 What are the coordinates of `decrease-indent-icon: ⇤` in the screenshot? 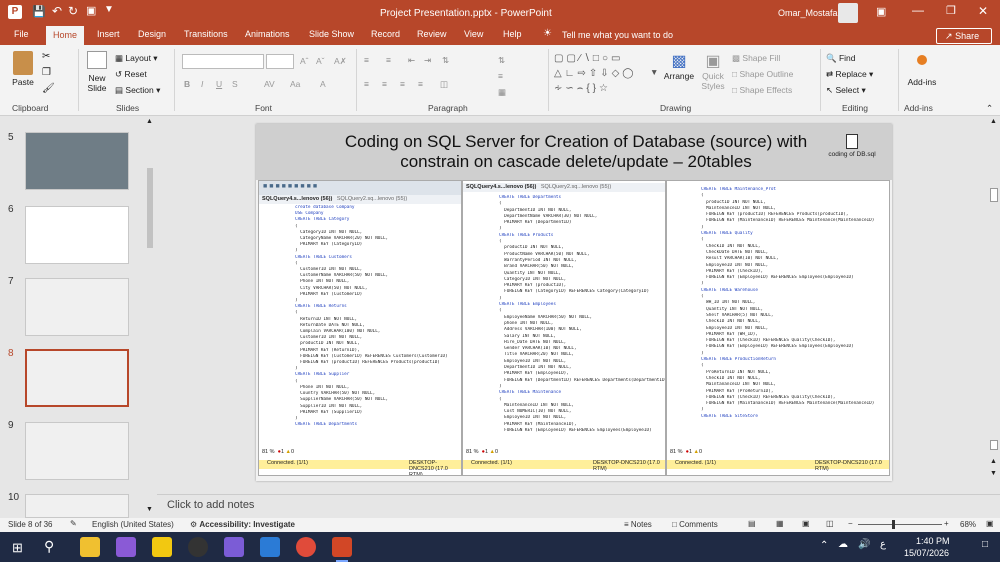 It's located at (411, 60).